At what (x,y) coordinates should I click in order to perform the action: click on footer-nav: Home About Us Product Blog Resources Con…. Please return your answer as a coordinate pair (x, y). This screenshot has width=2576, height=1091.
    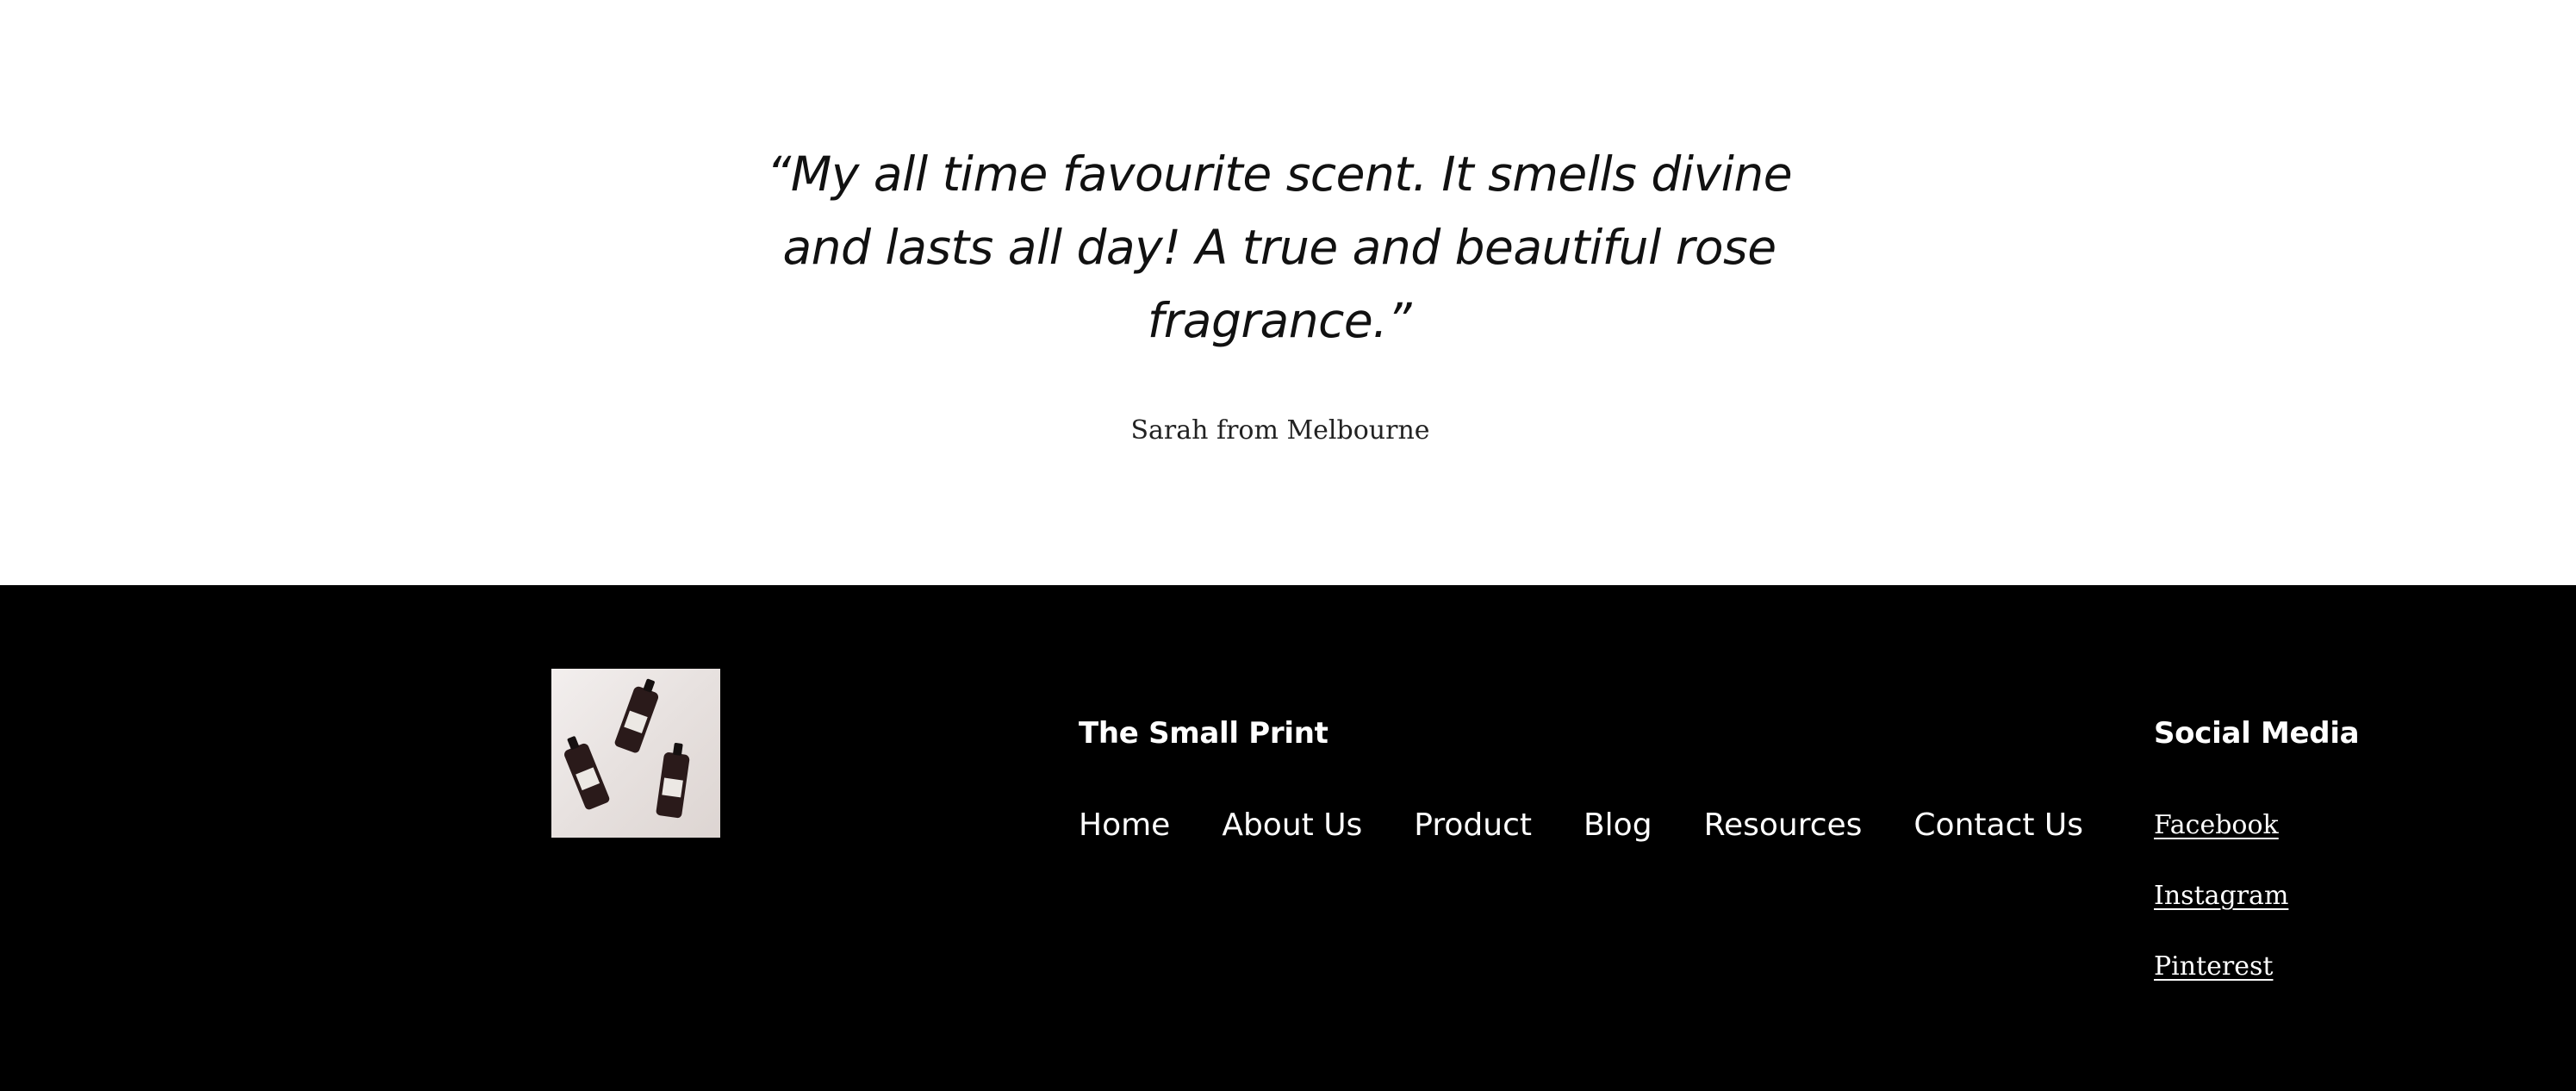
    Looking at the image, I should click on (1581, 826).